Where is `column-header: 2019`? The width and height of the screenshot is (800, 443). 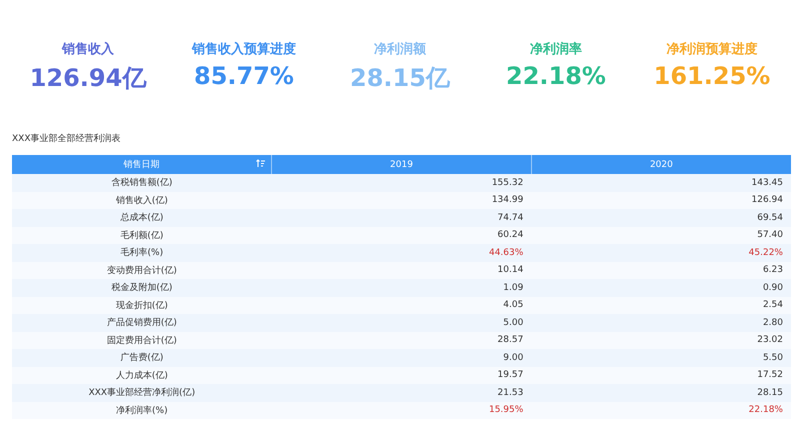
column-header: 2019 is located at coordinates (402, 164).